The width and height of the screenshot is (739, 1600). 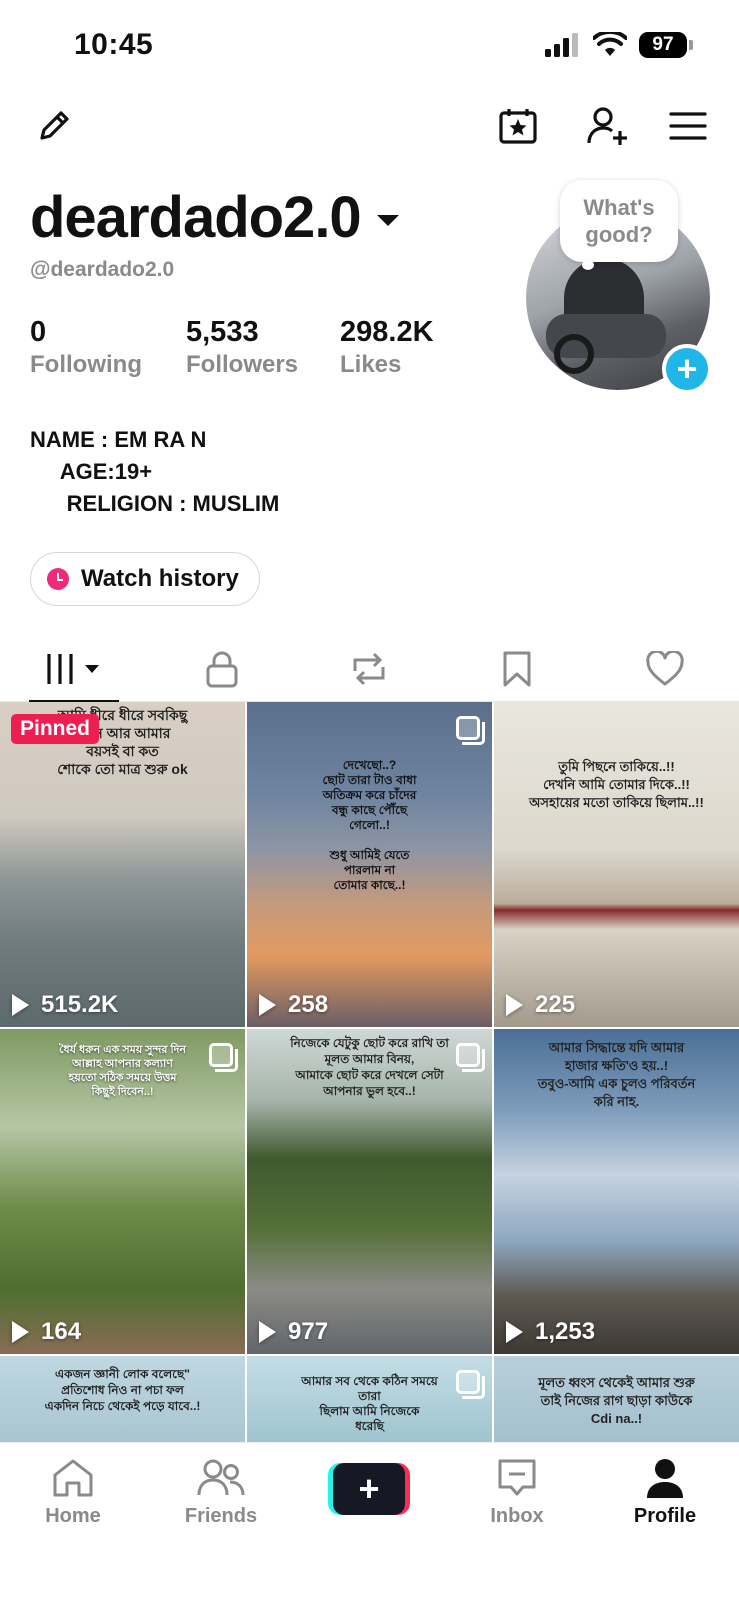 I want to click on nav-profile: Profile, so click(x=665, y=1492).